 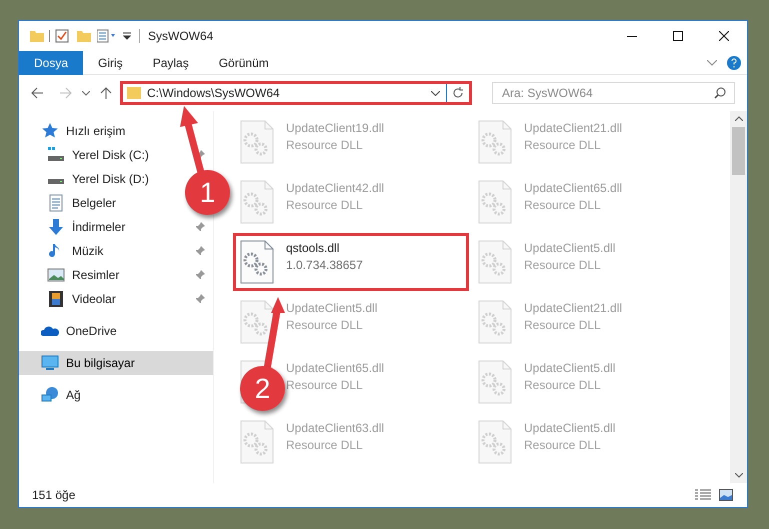 What do you see at coordinates (171, 62) in the screenshot?
I see `ribbon-tab: Paylaş` at bounding box center [171, 62].